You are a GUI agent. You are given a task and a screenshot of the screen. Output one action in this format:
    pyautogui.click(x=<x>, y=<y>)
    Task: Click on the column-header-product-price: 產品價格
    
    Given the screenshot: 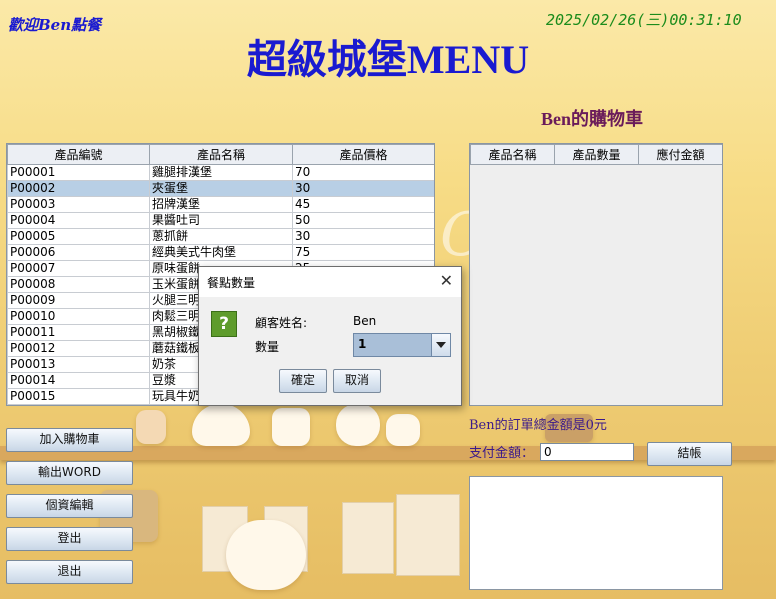 What is the action you would take?
    pyautogui.click(x=363, y=154)
    